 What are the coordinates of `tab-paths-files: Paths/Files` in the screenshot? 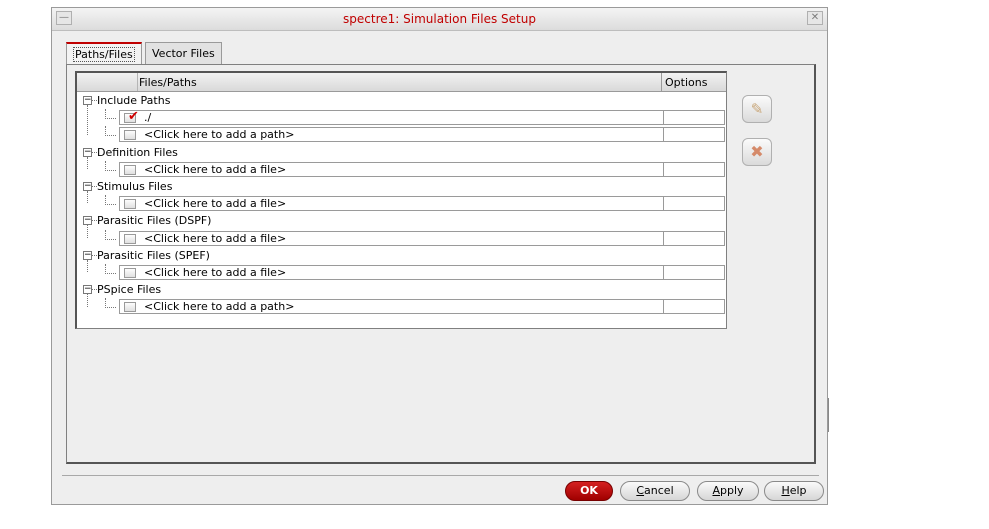 It's located at (104, 54).